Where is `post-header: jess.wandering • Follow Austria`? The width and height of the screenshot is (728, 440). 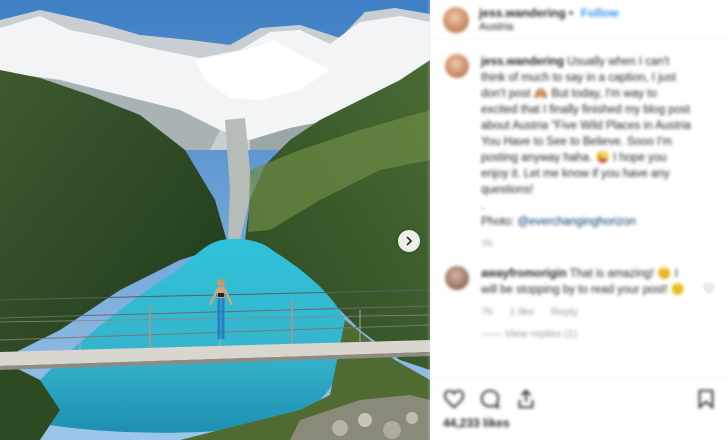 post-header: jess.wandering • Follow Austria is located at coordinates (579, 20).